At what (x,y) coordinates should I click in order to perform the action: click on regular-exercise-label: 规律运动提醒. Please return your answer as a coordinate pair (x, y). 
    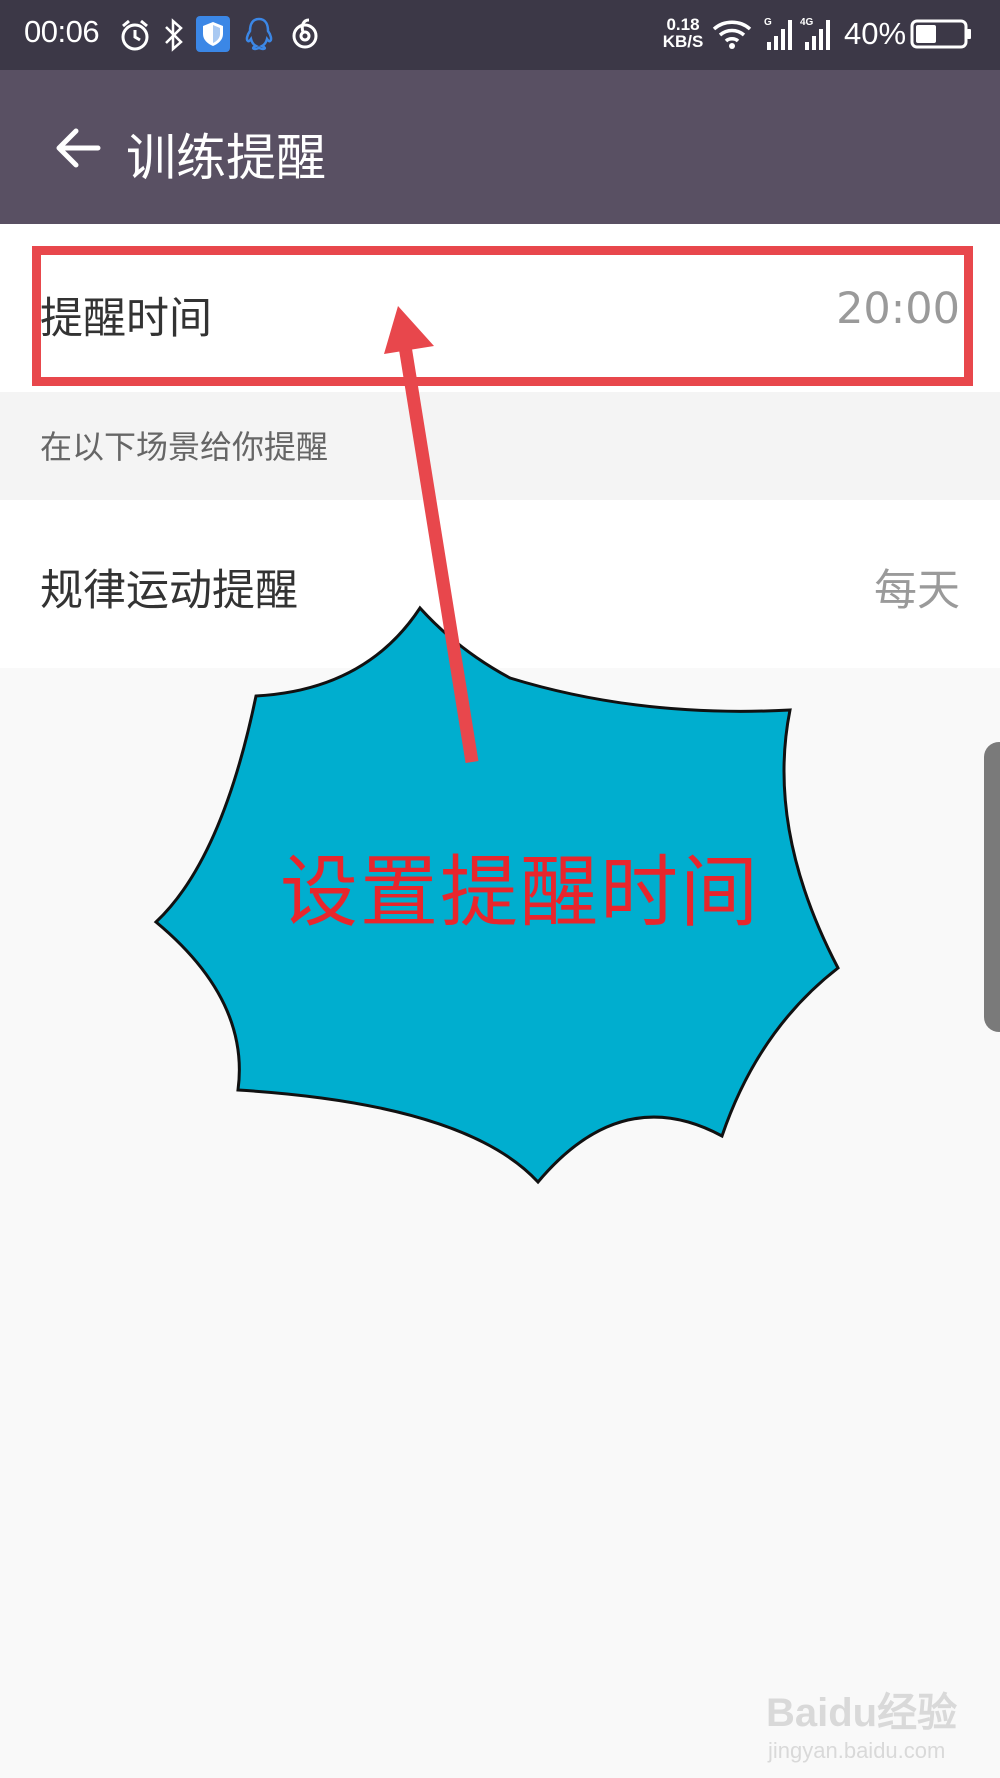
    Looking at the image, I should click on (169, 591).